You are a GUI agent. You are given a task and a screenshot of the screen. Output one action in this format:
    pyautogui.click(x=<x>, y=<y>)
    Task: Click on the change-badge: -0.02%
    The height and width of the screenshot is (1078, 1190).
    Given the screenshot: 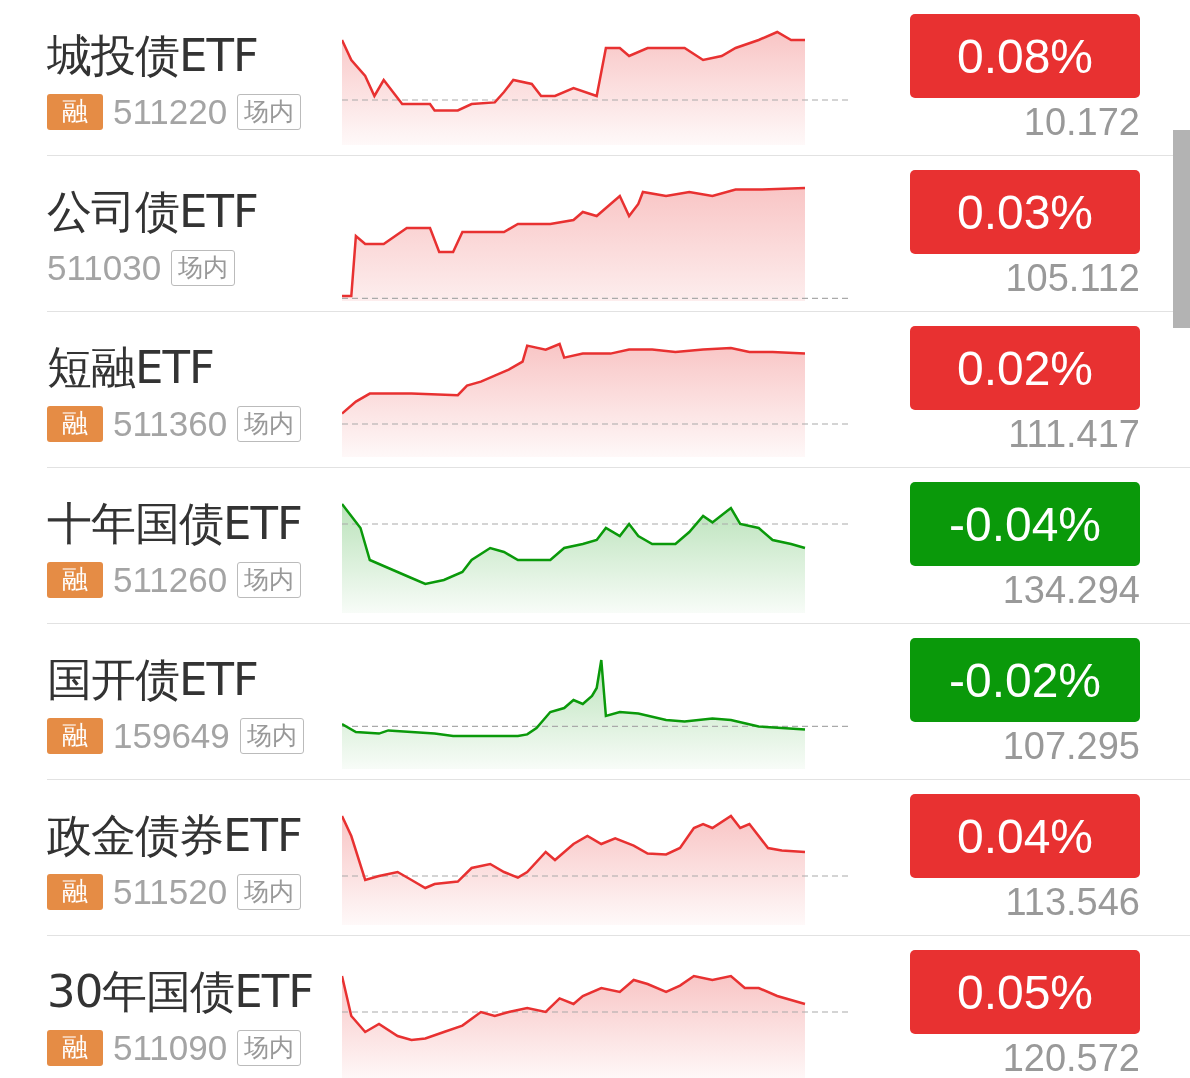 What is the action you would take?
    pyautogui.click(x=1025, y=680)
    